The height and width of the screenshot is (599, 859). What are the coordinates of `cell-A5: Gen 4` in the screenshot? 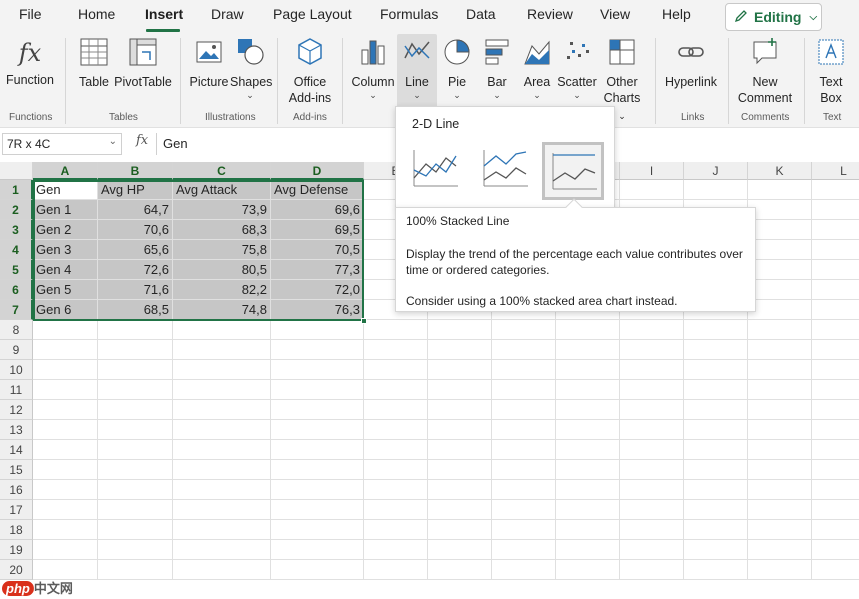 It's located at (65, 270).